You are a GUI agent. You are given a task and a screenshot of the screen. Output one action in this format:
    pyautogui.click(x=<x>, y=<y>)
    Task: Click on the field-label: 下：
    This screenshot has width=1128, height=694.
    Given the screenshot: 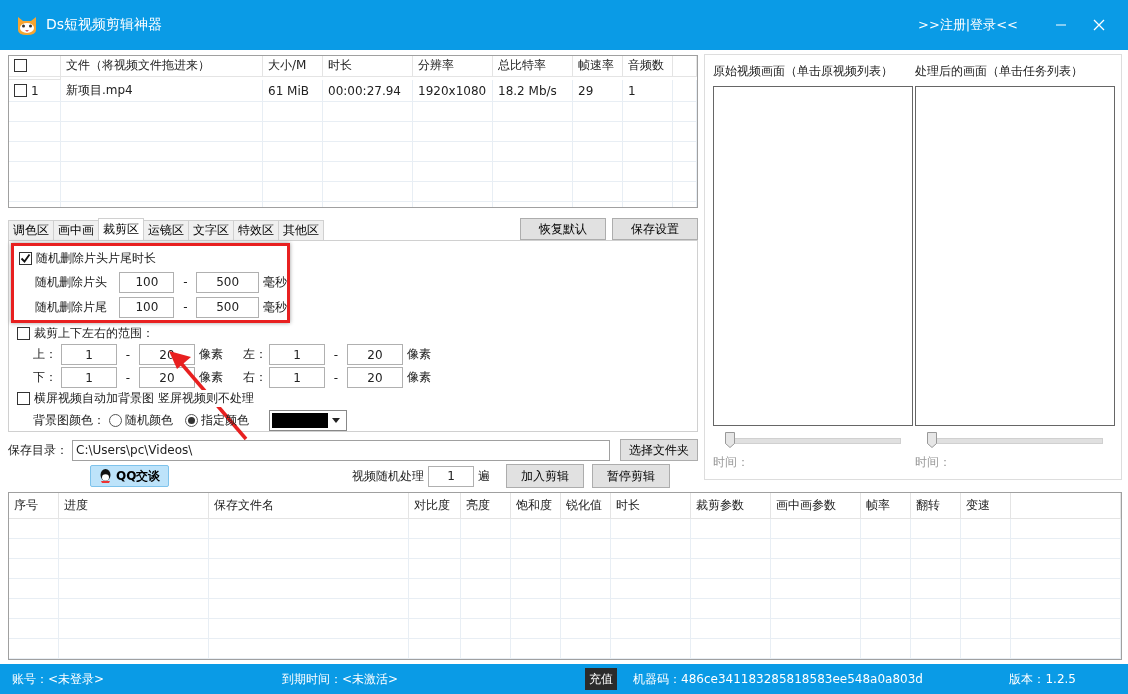 What is the action you would take?
    pyautogui.click(x=45, y=377)
    